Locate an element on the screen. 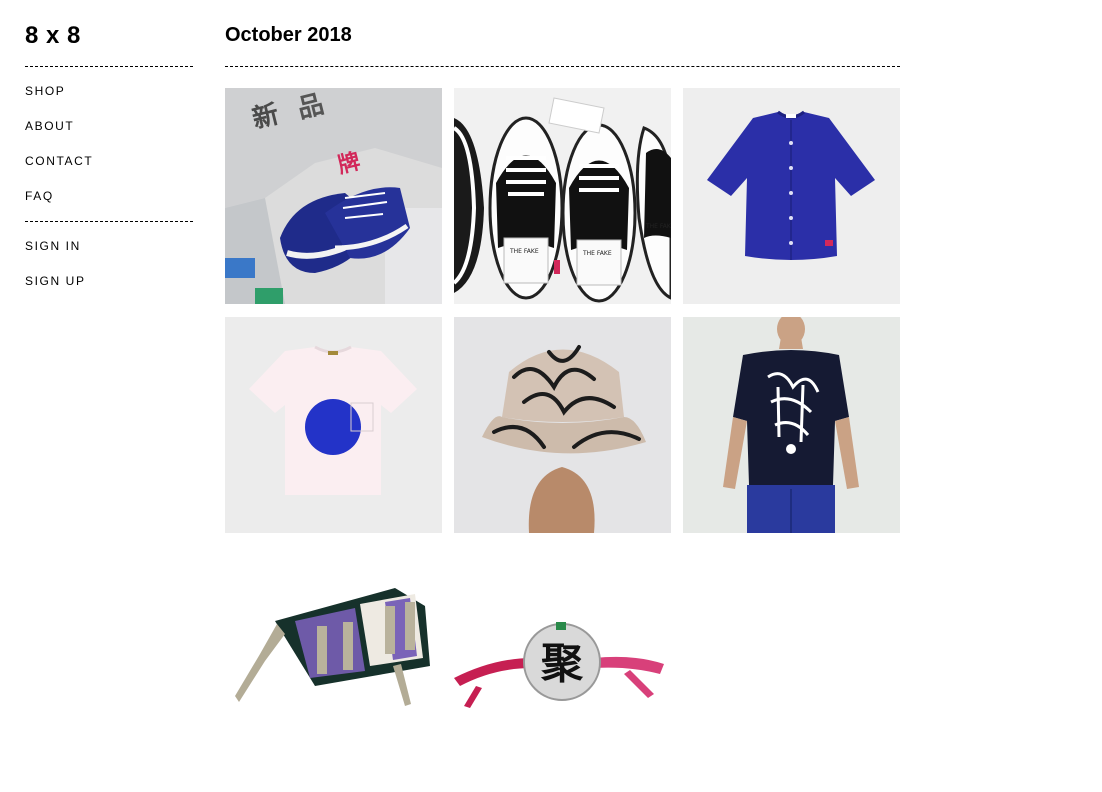 Image resolution: width=1102 pixels, height=792 pixels. nav-item-contact: CONTACT is located at coordinates (109, 161).